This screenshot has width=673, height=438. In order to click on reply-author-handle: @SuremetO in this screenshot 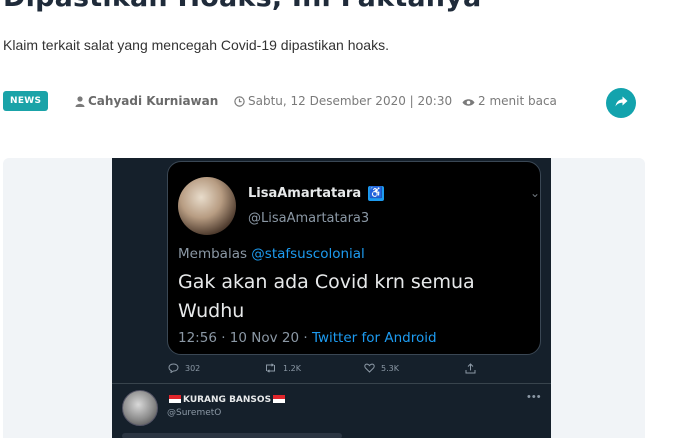, I will do `click(194, 413)`.